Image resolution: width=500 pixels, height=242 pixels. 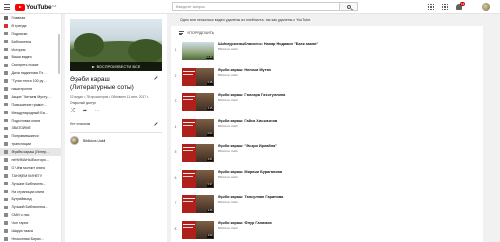 What do you see at coordinates (30, 176) in the screenshot?
I see `sidebar-item: ТАНҖЕМ КИНЕГУ` at bounding box center [30, 176].